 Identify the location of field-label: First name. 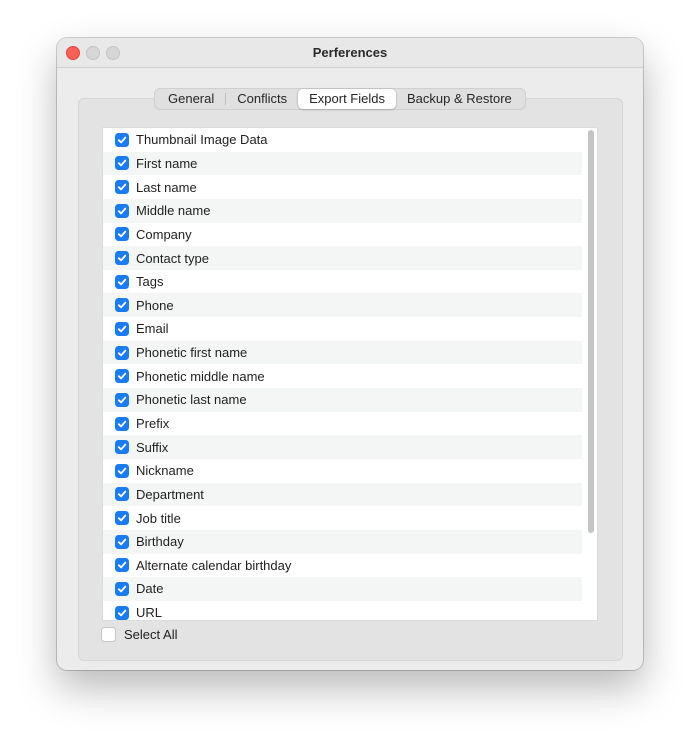
(167, 163).